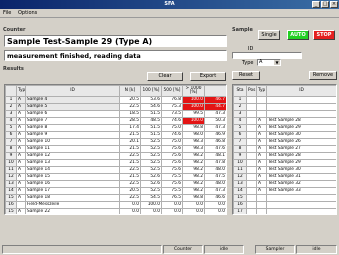  Describe the element at coordinates (284, 156) in the screenshot. I see `list-item: 9 A Test Sample 28` at that location.